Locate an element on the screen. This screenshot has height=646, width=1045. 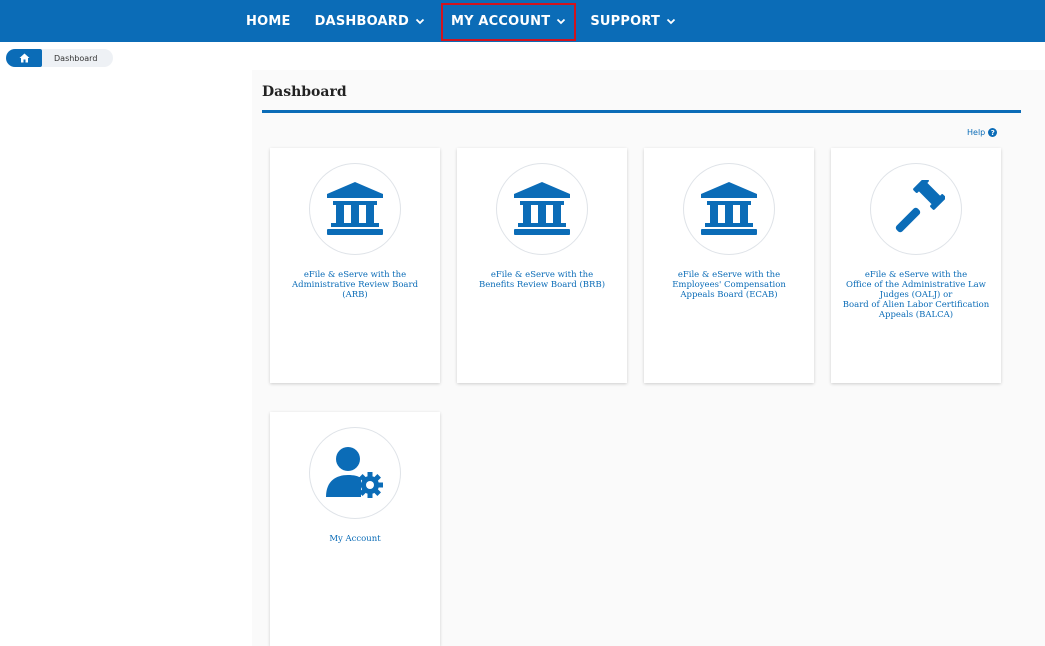
help-link: Help ? is located at coordinates (982, 132).